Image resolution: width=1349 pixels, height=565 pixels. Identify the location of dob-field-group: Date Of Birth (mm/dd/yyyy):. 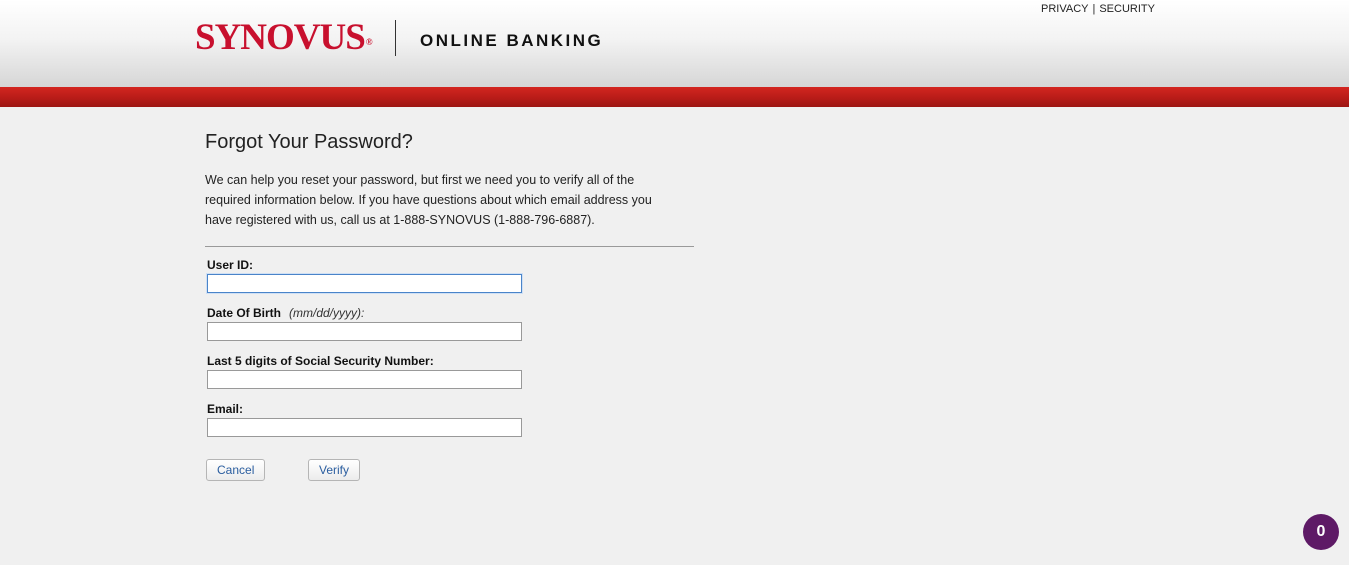
(364, 323).